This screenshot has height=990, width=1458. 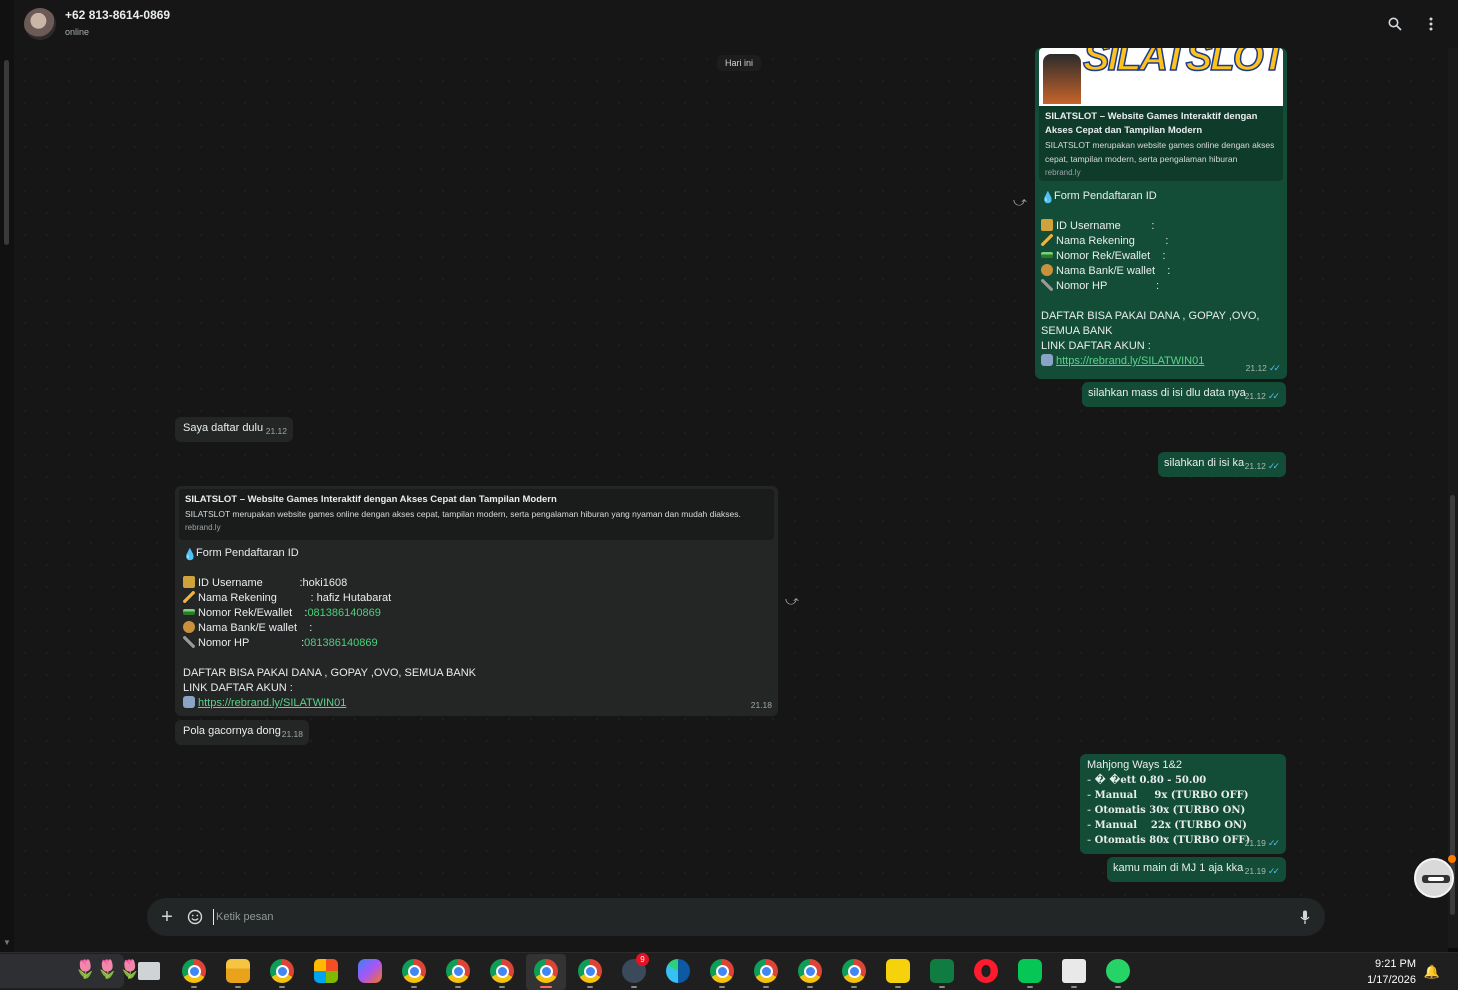 I want to click on value-hp: 081386140869, so click(x=340, y=643).